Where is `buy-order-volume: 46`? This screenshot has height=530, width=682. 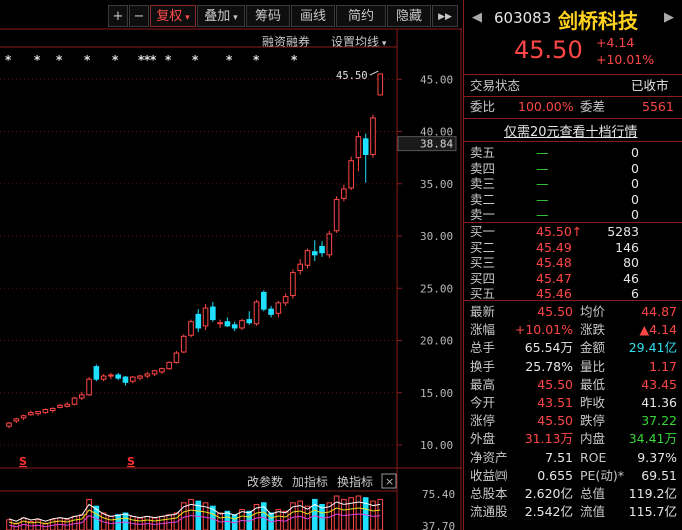
buy-order-volume: 46 is located at coordinates (631, 278).